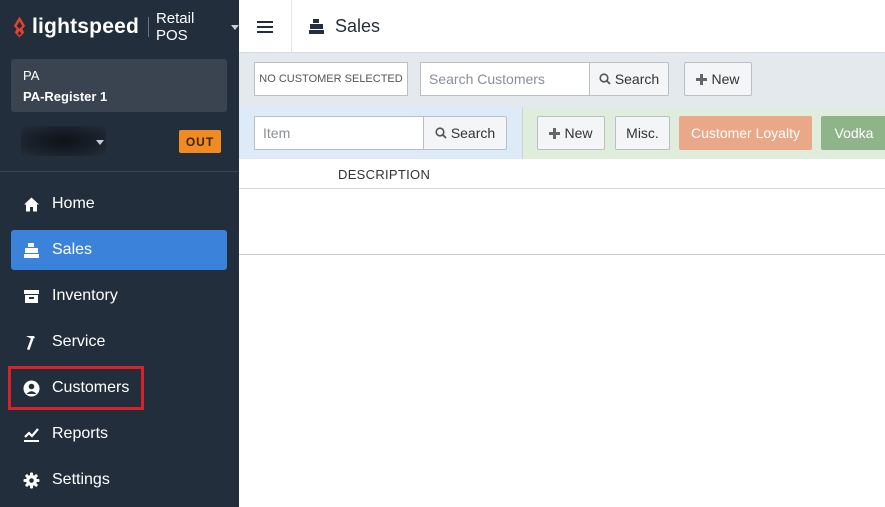  What do you see at coordinates (562, 174) in the screenshot?
I see `sale-lines-header: DESCRIPTION` at bounding box center [562, 174].